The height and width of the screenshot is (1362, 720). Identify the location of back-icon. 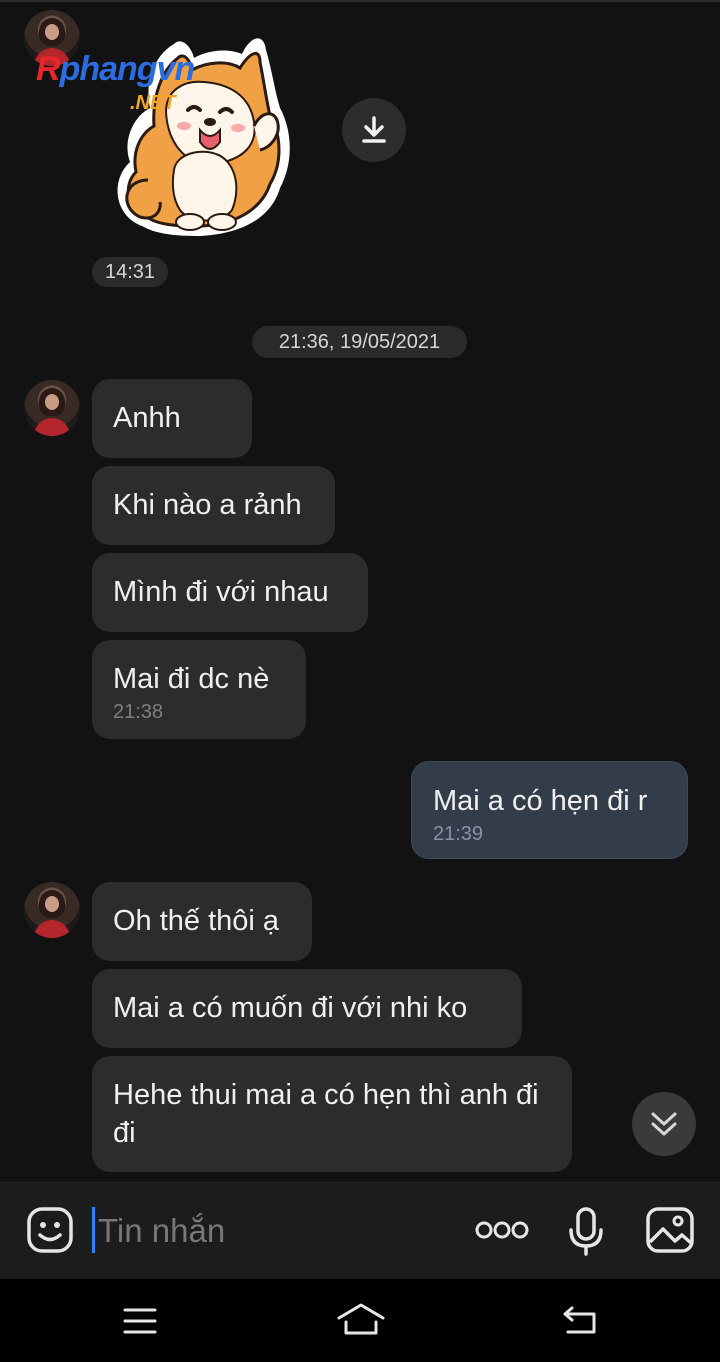
(579, 1320).